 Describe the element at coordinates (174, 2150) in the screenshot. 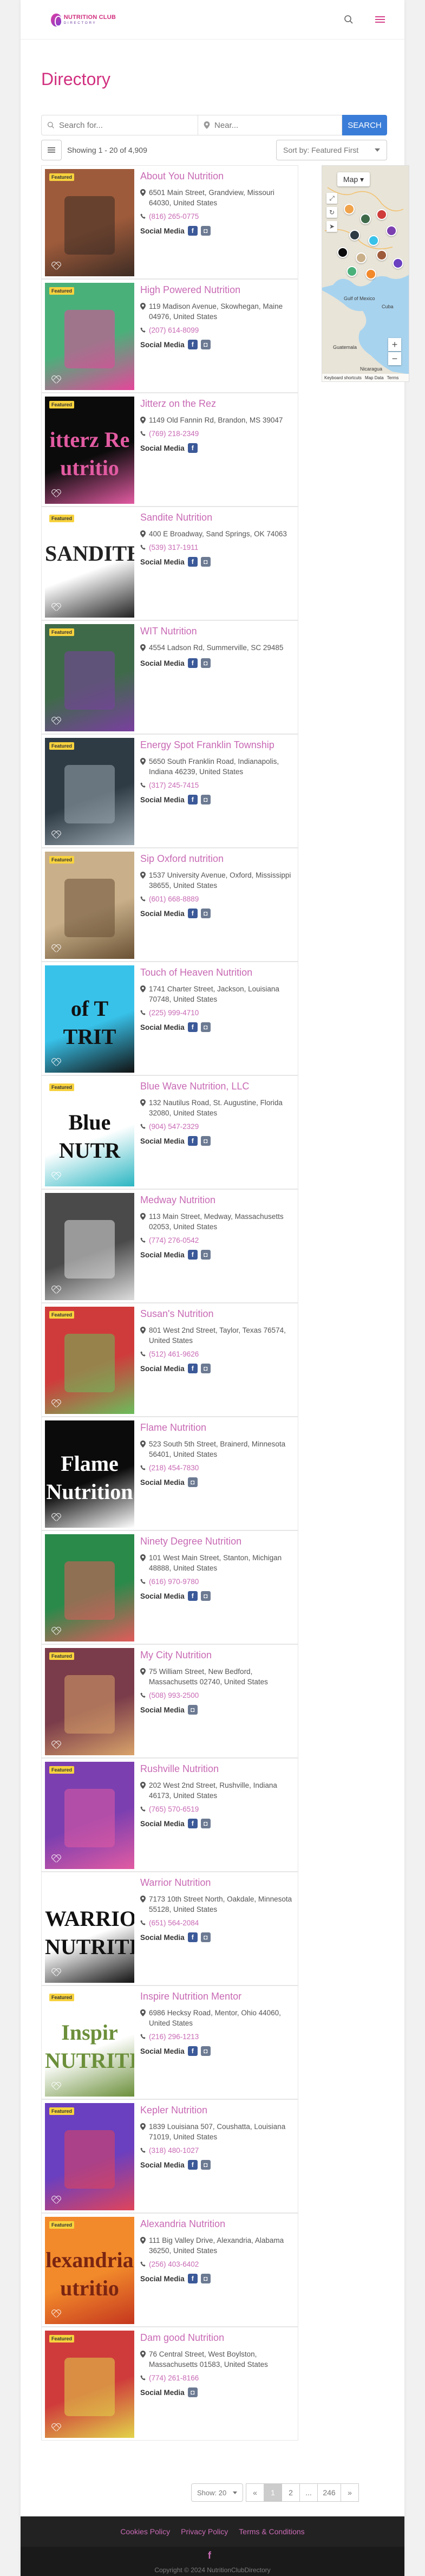

I see `listing-phone-text: (318) 480-1027` at that location.